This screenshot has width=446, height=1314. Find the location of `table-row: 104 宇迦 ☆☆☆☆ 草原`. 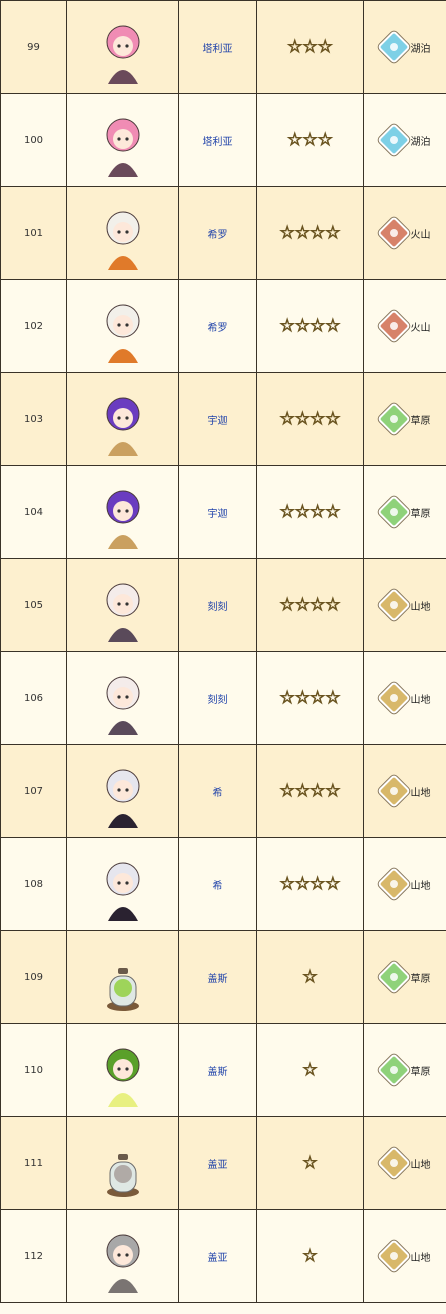

table-row: 104 宇迦 ☆☆☆☆ 草原 is located at coordinates (223, 512).